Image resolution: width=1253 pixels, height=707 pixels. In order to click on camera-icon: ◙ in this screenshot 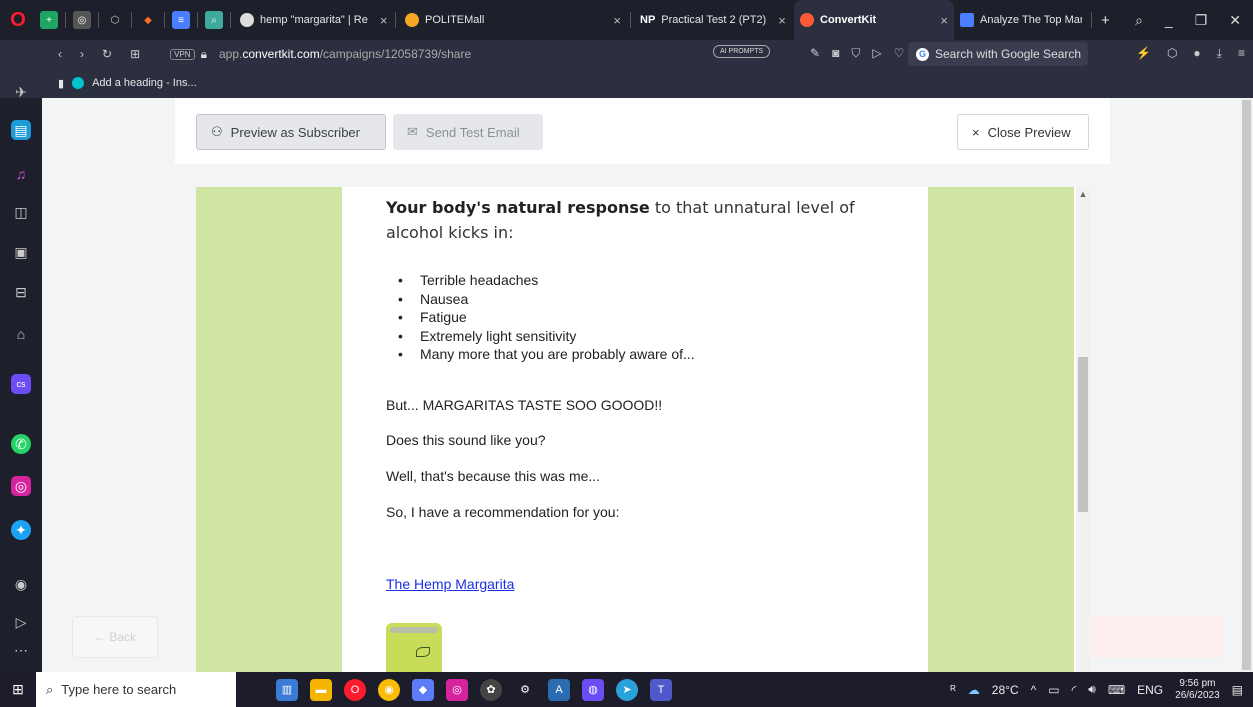, I will do `click(835, 53)`.